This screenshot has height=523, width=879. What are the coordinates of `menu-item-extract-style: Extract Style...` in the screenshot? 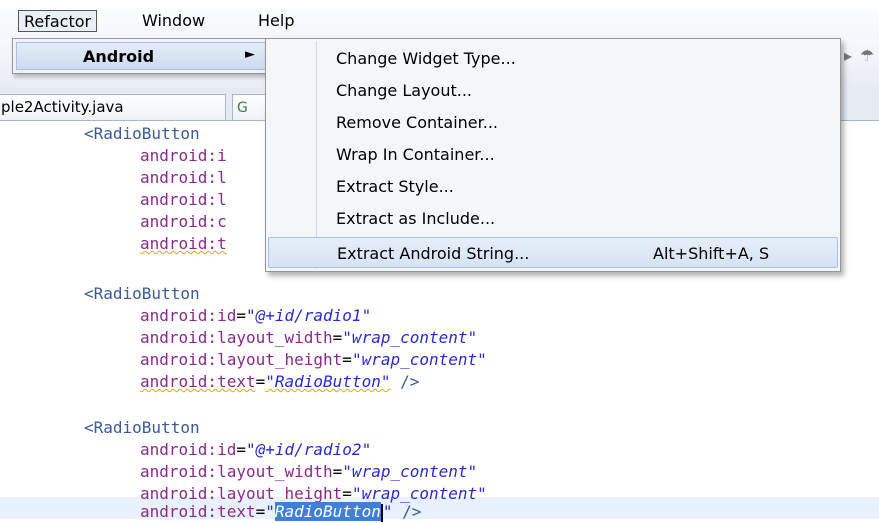 It's located at (553, 186).